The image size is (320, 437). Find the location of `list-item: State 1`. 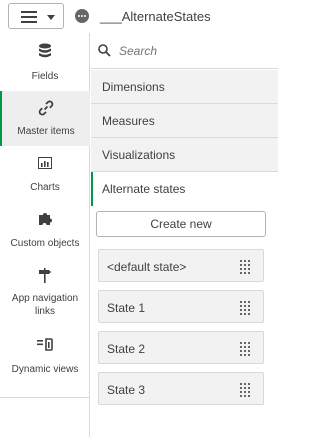

list-item: State 1 is located at coordinates (181, 306).